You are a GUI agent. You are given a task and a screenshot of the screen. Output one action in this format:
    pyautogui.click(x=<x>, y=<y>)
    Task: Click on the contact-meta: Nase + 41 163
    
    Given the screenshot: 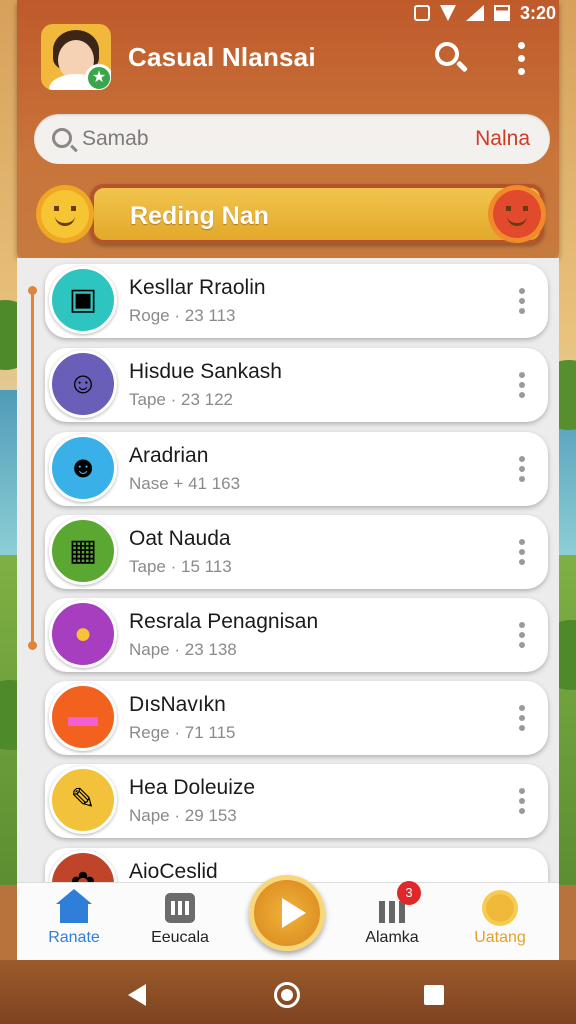 What is the action you would take?
    pyautogui.click(x=185, y=483)
    